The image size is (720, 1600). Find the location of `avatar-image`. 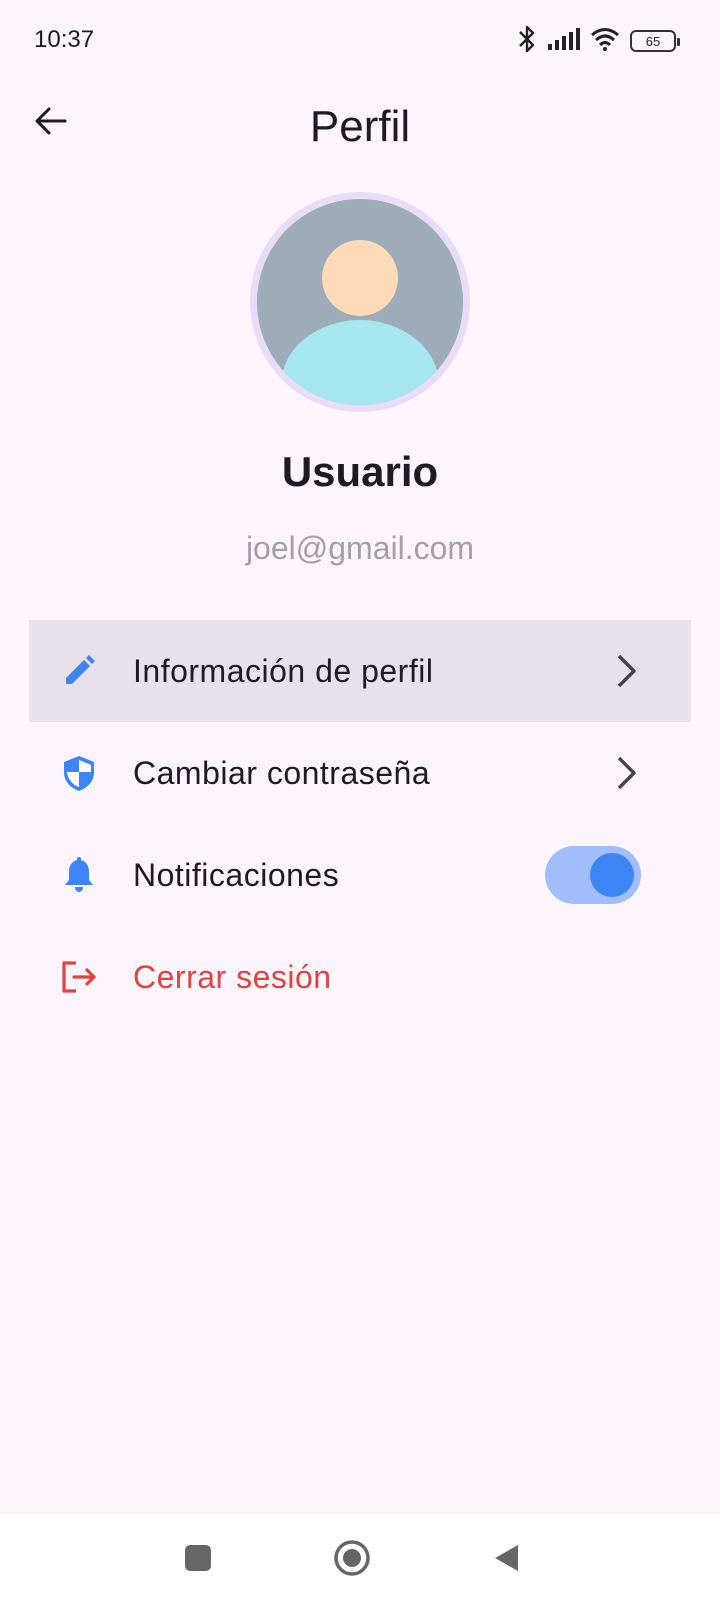

avatar-image is located at coordinates (360, 302).